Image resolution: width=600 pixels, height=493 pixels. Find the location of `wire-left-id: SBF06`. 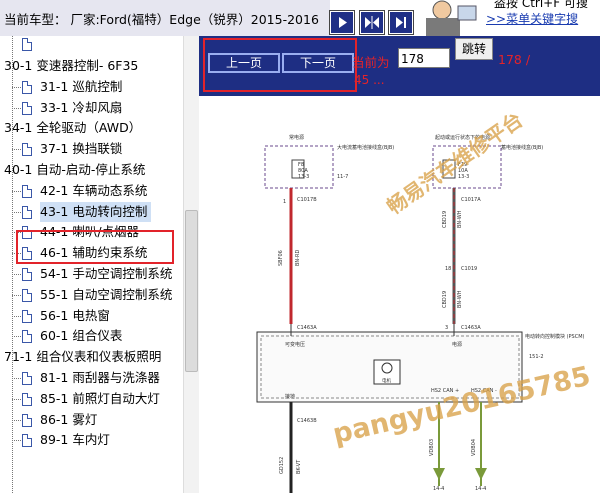

wire-left-id: SBF06 is located at coordinates (281, 258).